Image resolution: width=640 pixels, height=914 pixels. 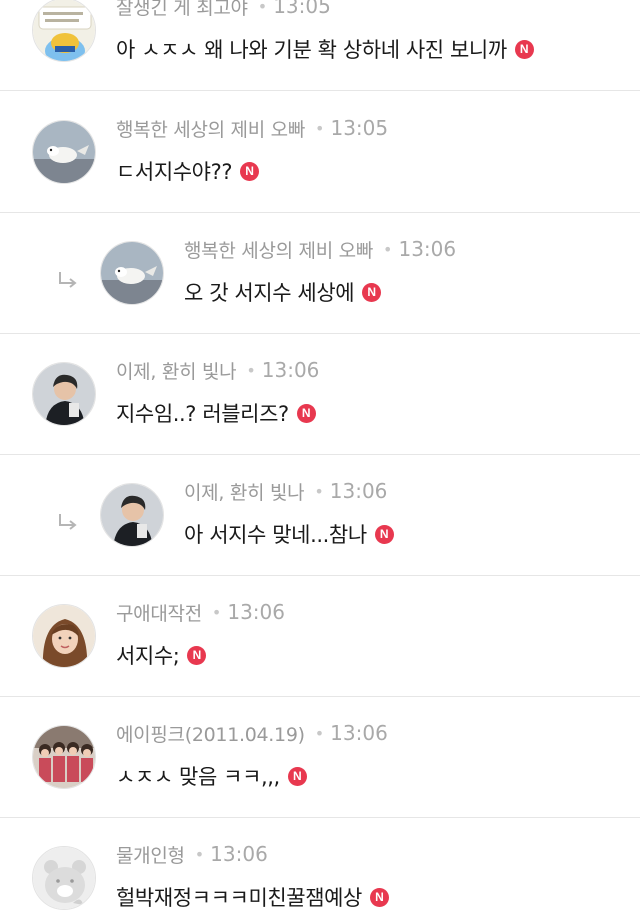 I want to click on default-character-avatar, so click(x=64, y=878).